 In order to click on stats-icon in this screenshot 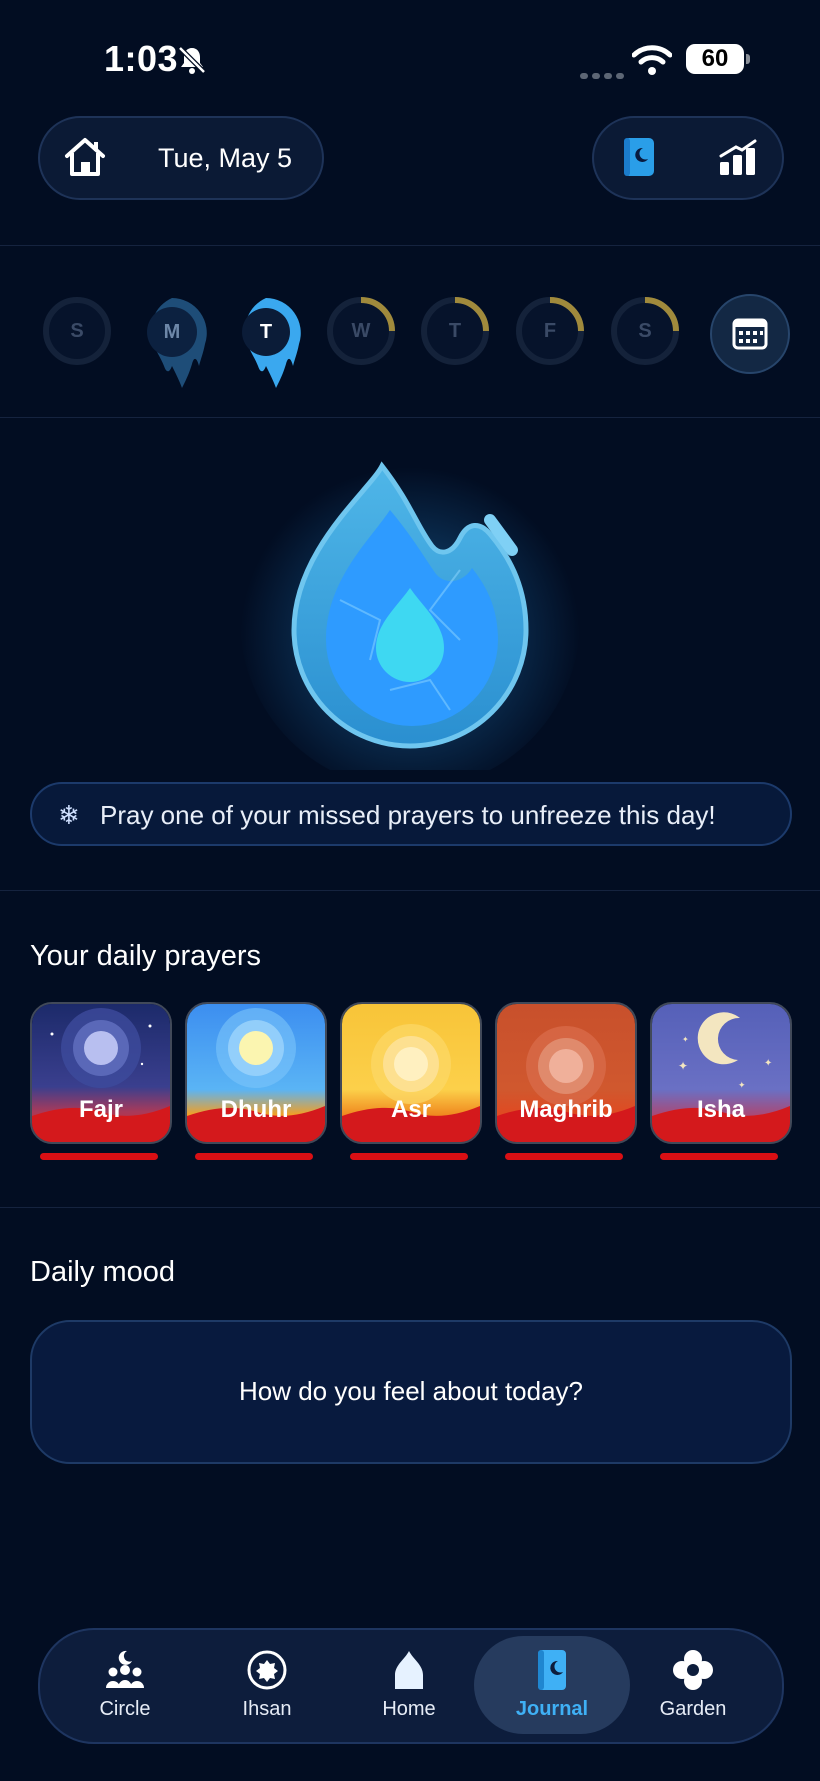, I will do `click(738, 157)`.